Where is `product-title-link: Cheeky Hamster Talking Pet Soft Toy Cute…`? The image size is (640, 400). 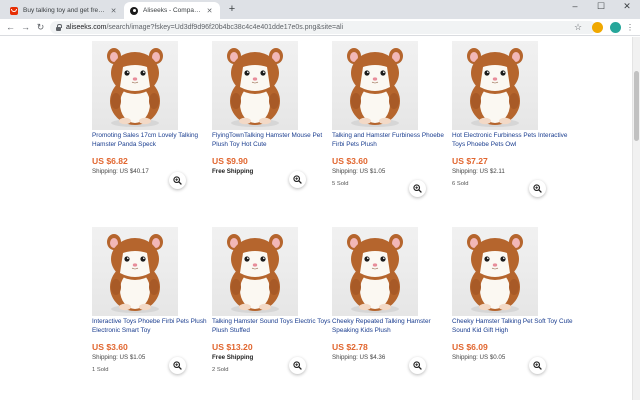 product-title-link: Cheeky Hamster Talking Pet Soft Toy Cute… is located at coordinates (513, 328).